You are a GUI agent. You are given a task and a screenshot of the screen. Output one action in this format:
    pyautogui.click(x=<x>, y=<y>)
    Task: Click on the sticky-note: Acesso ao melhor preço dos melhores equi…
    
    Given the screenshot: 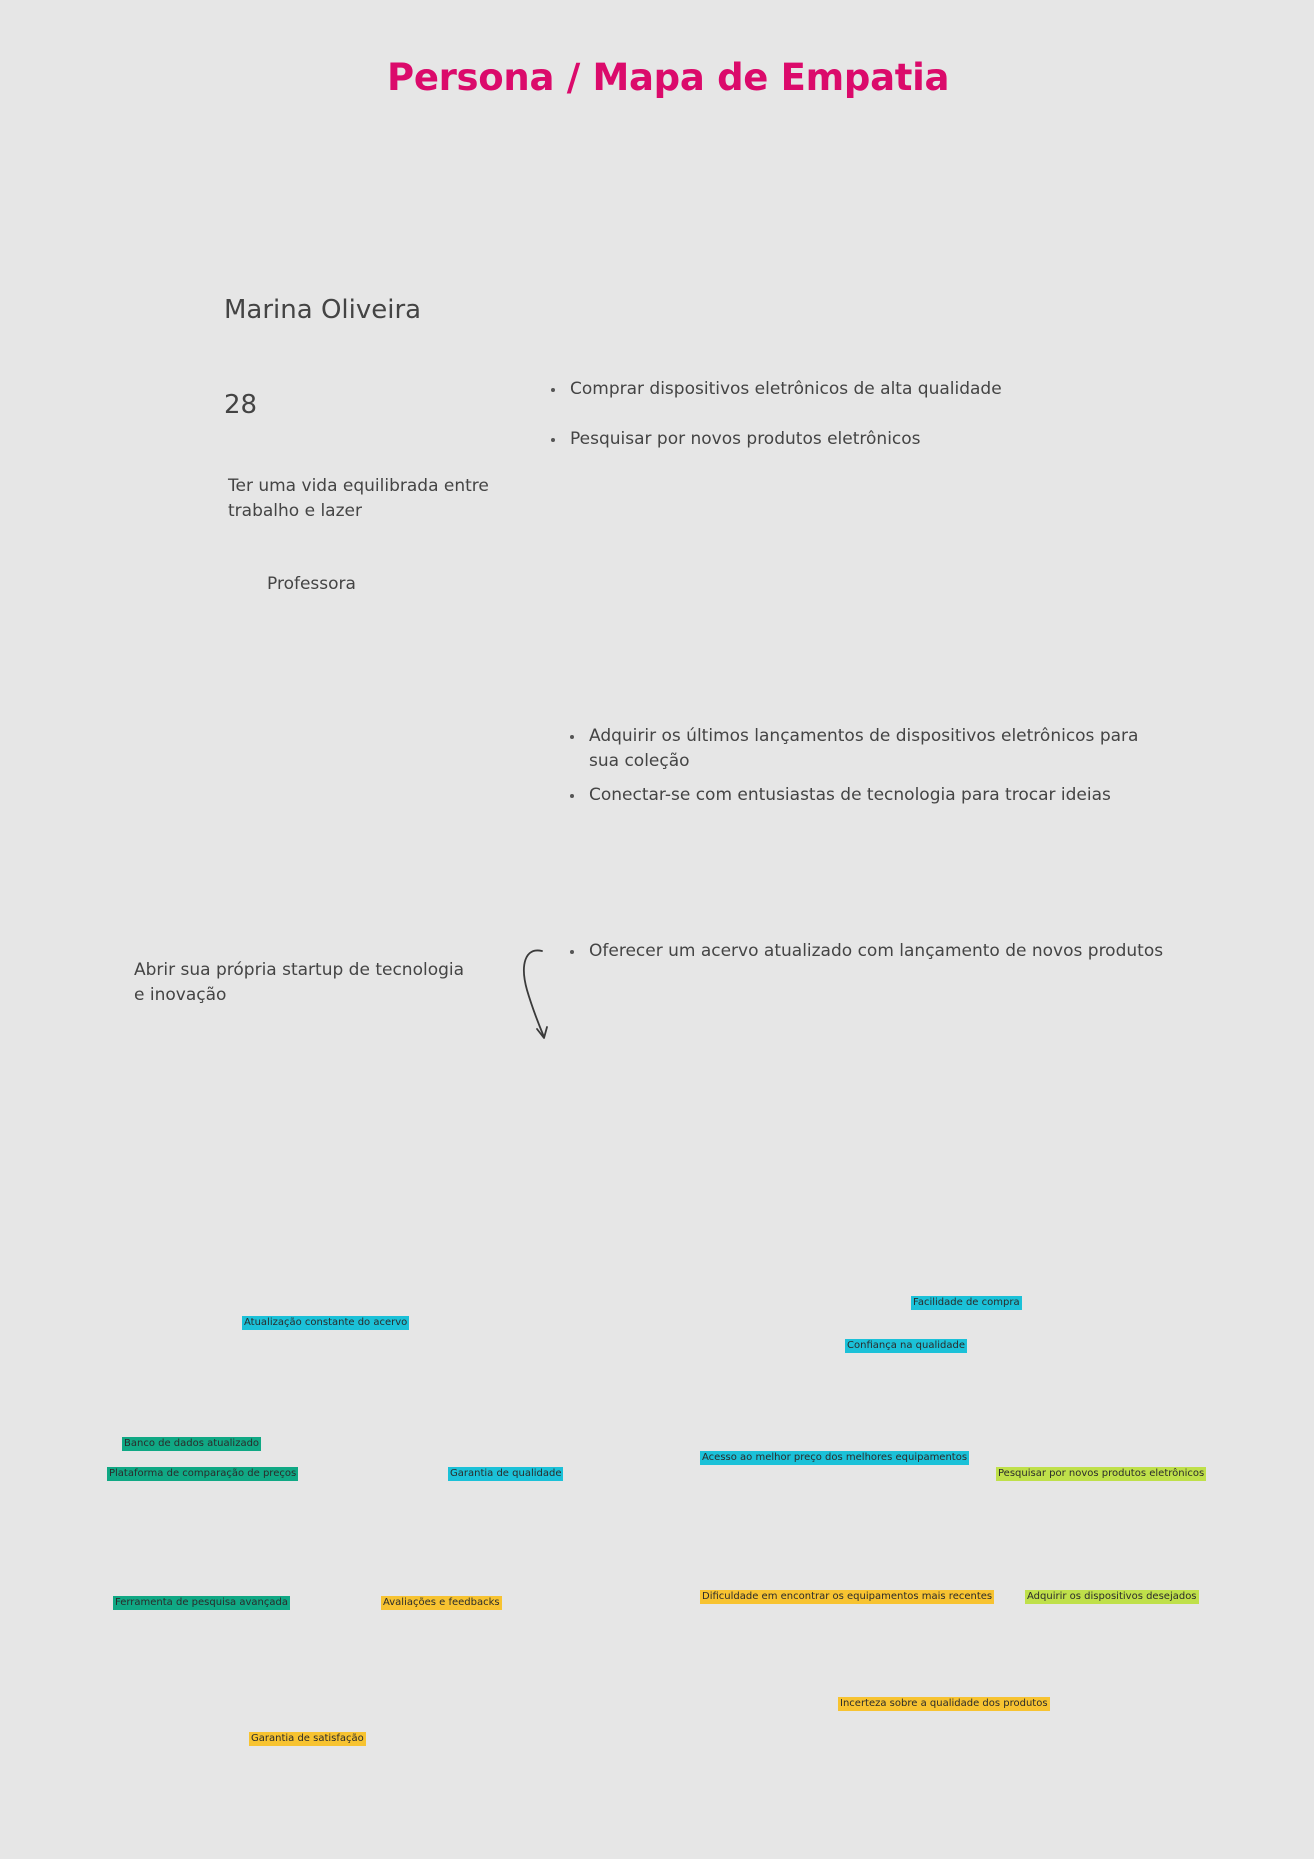 What is the action you would take?
    pyautogui.click(x=835, y=1458)
    